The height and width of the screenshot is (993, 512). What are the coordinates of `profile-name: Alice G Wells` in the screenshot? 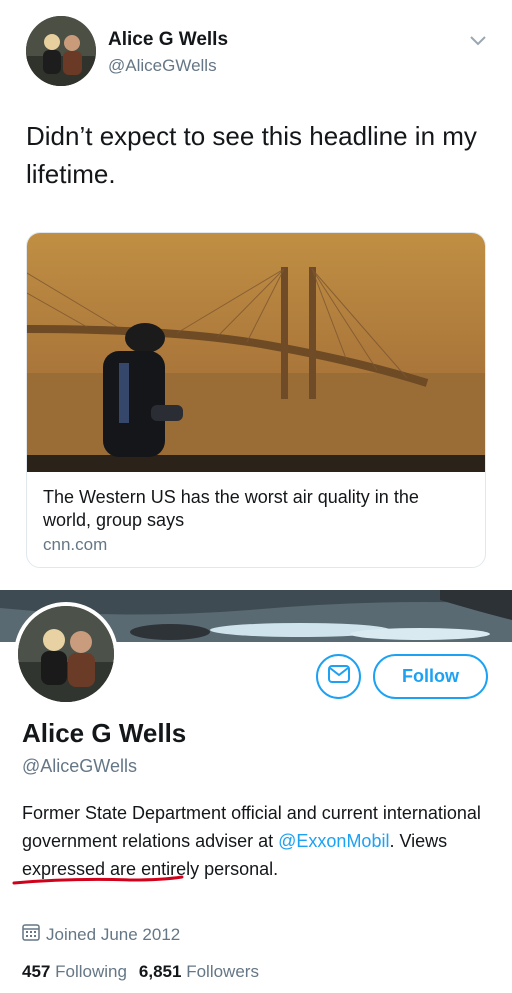 It's located at (104, 733).